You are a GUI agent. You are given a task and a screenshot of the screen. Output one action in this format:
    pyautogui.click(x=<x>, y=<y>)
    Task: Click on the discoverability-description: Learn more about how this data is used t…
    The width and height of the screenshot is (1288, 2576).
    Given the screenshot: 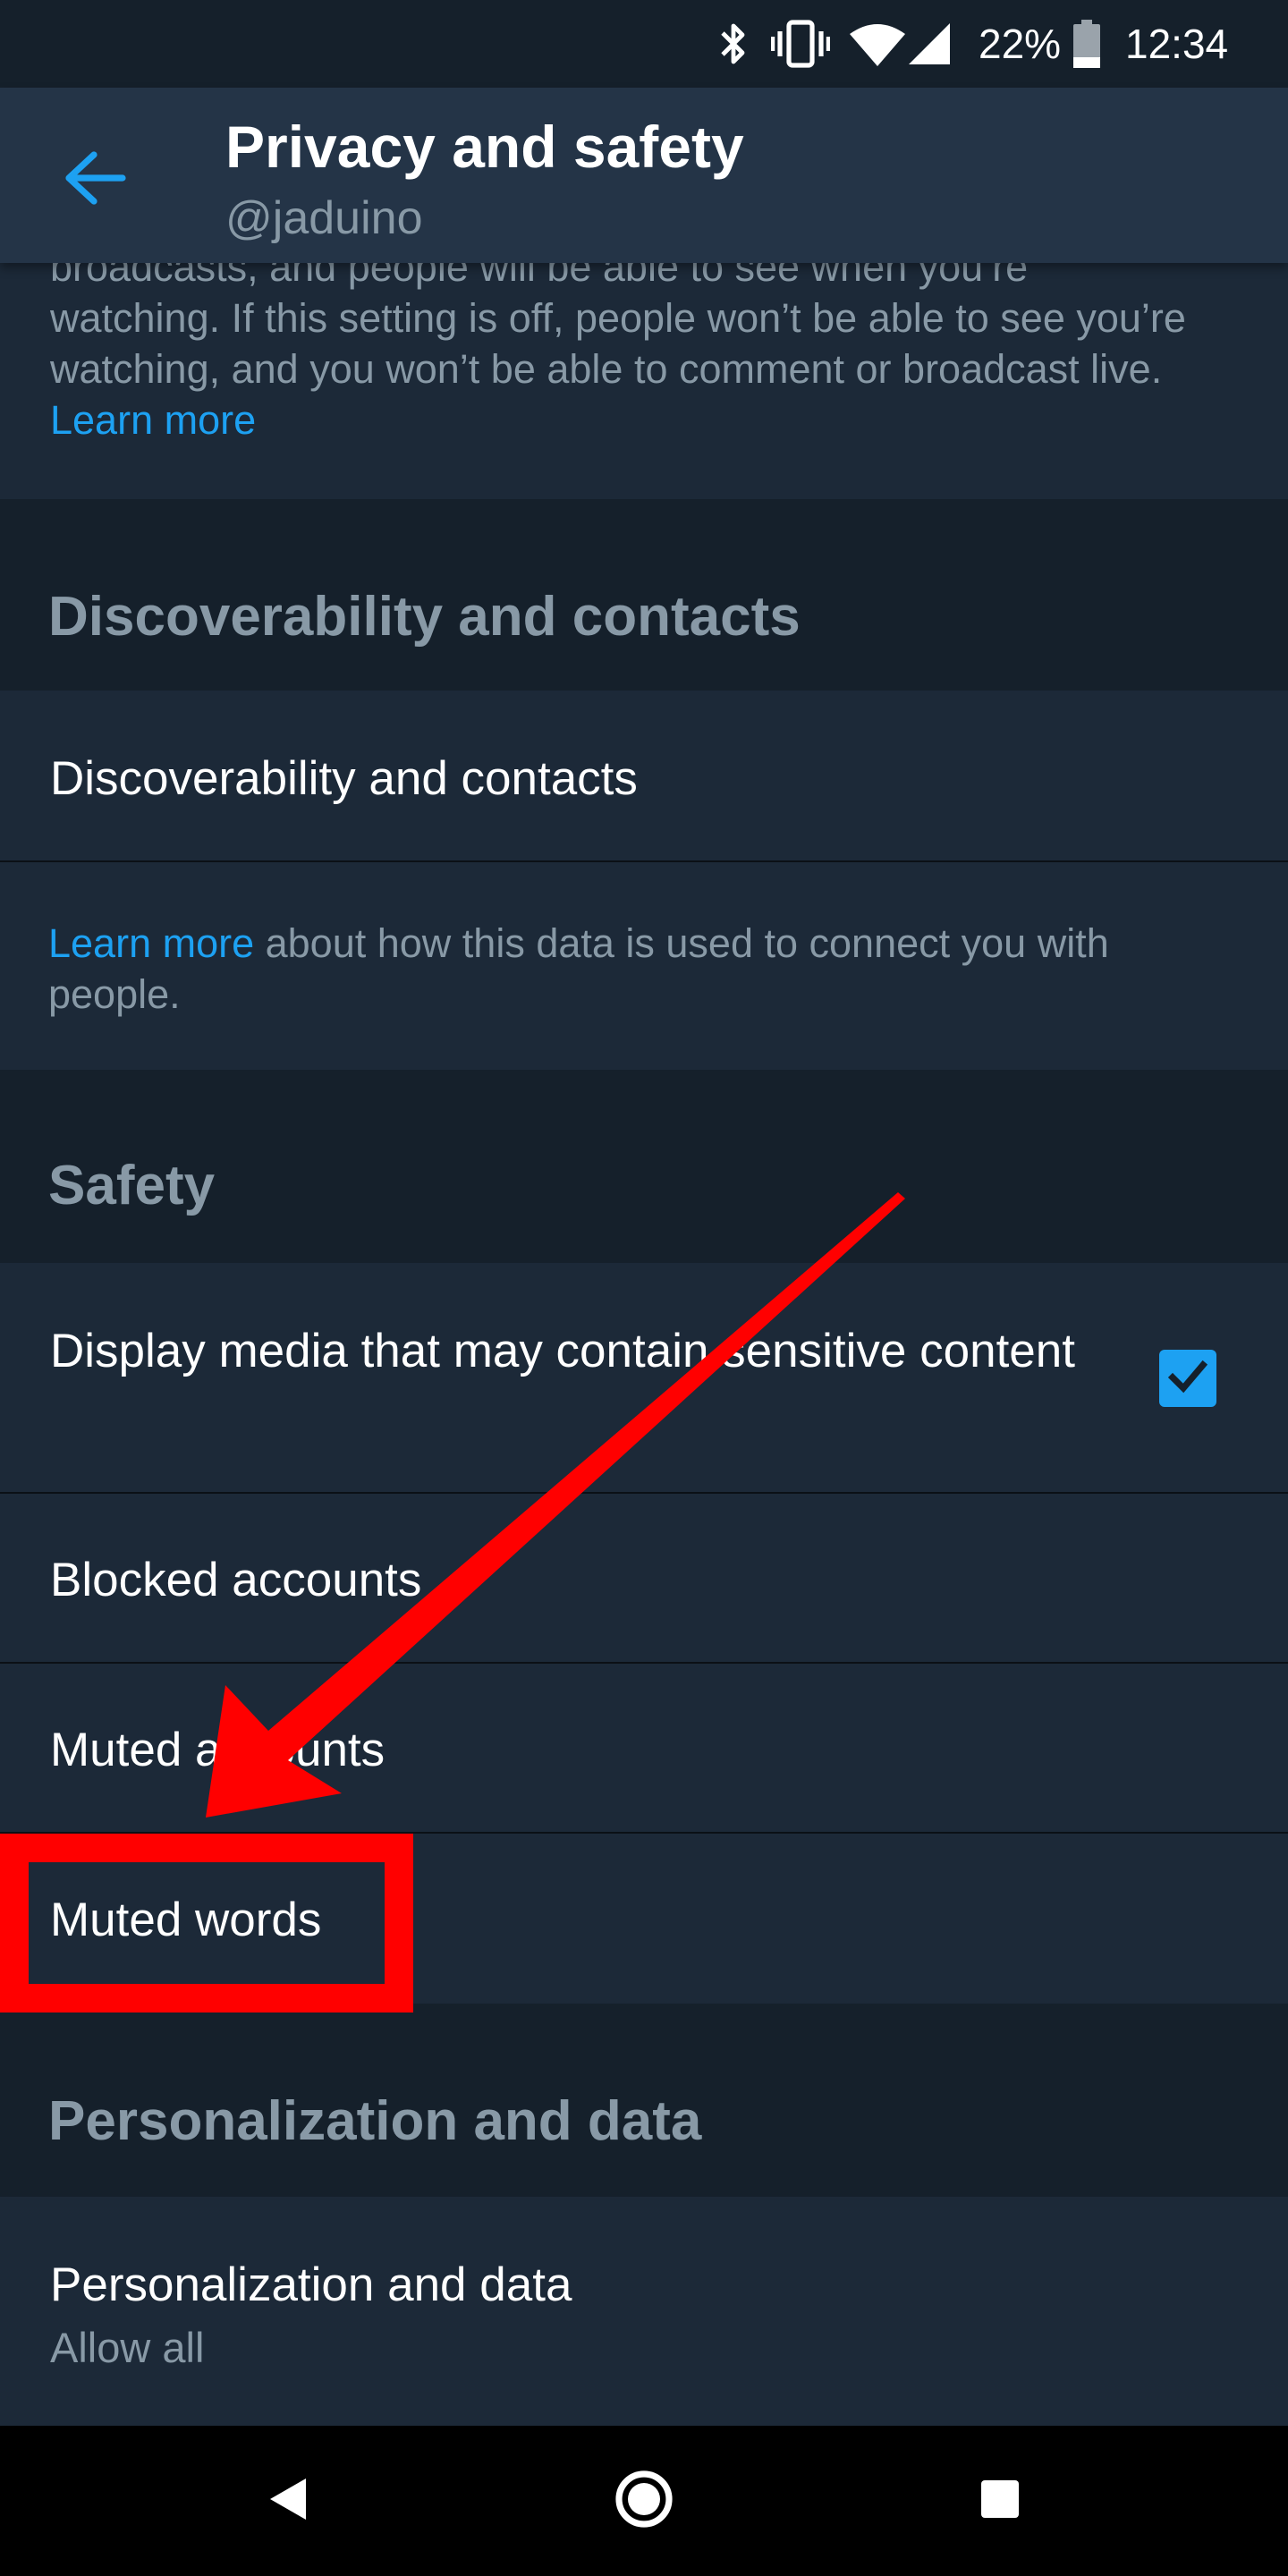 What is the action you would take?
    pyautogui.click(x=638, y=969)
    